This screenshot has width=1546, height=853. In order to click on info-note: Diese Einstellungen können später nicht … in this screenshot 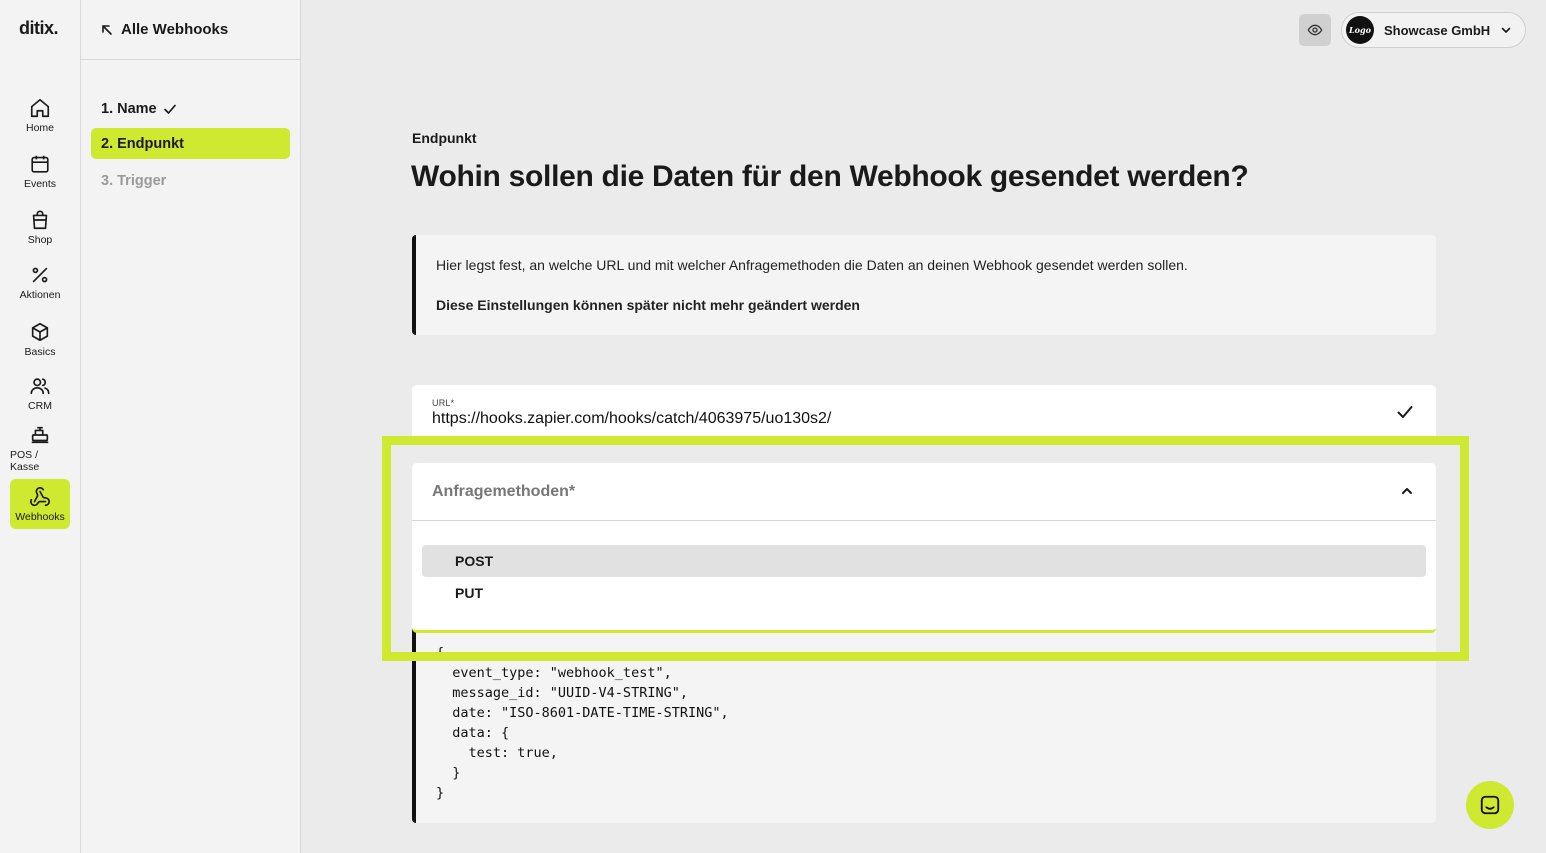, I will do `click(648, 305)`.